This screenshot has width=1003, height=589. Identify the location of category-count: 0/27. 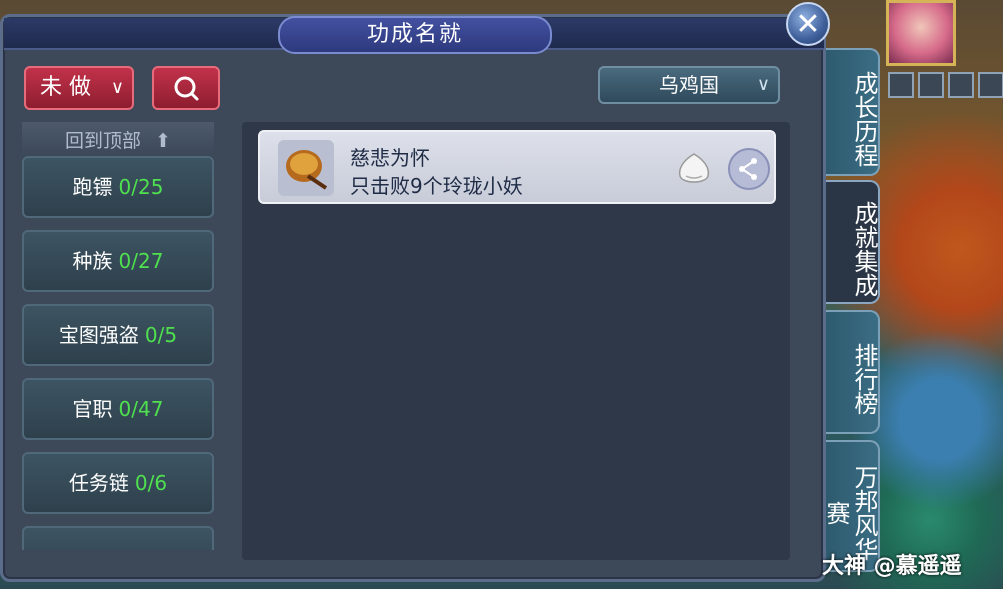
(141, 261).